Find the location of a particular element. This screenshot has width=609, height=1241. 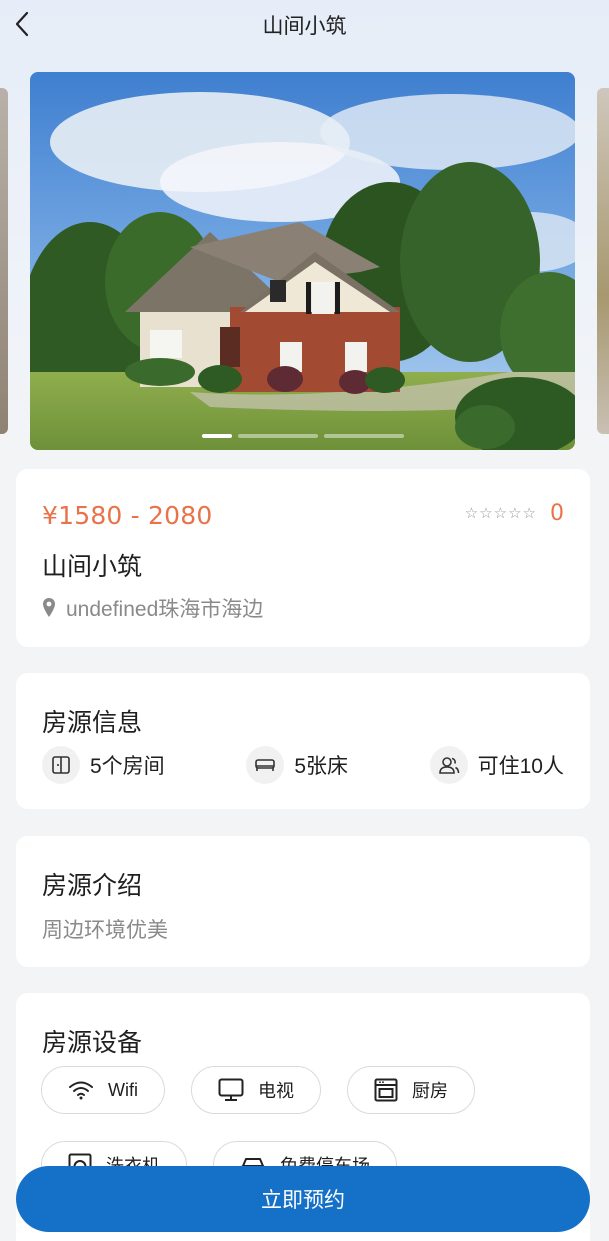

info-label: 5个房间 is located at coordinates (127, 766).